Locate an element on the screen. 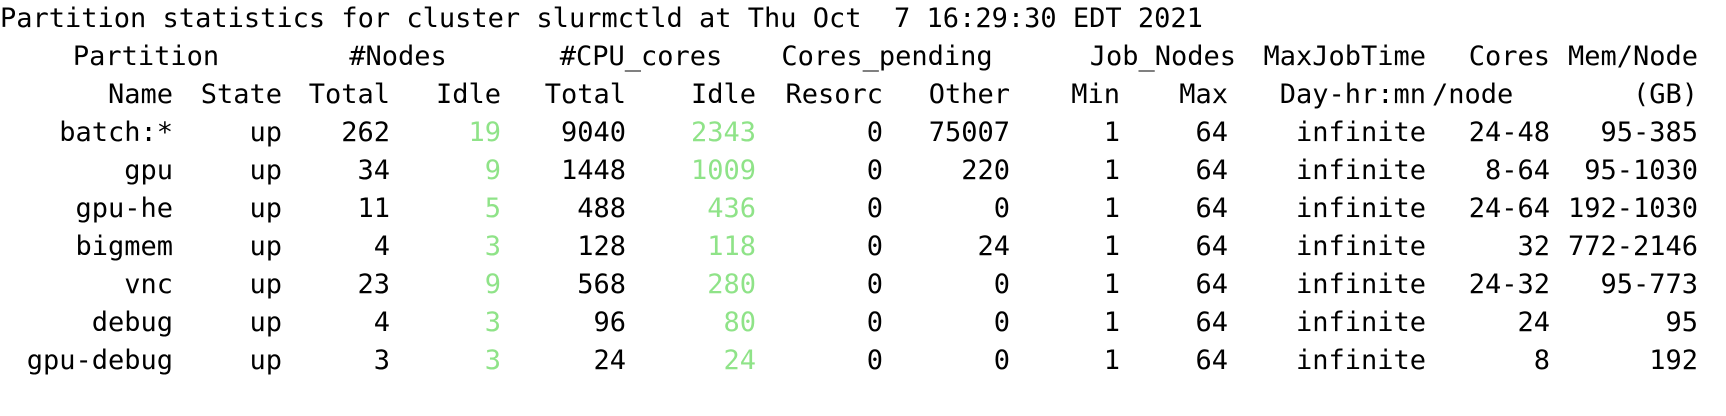 Image resolution: width=1726 pixels, height=416 pixels. cpu-total: 96 is located at coordinates (609, 322).